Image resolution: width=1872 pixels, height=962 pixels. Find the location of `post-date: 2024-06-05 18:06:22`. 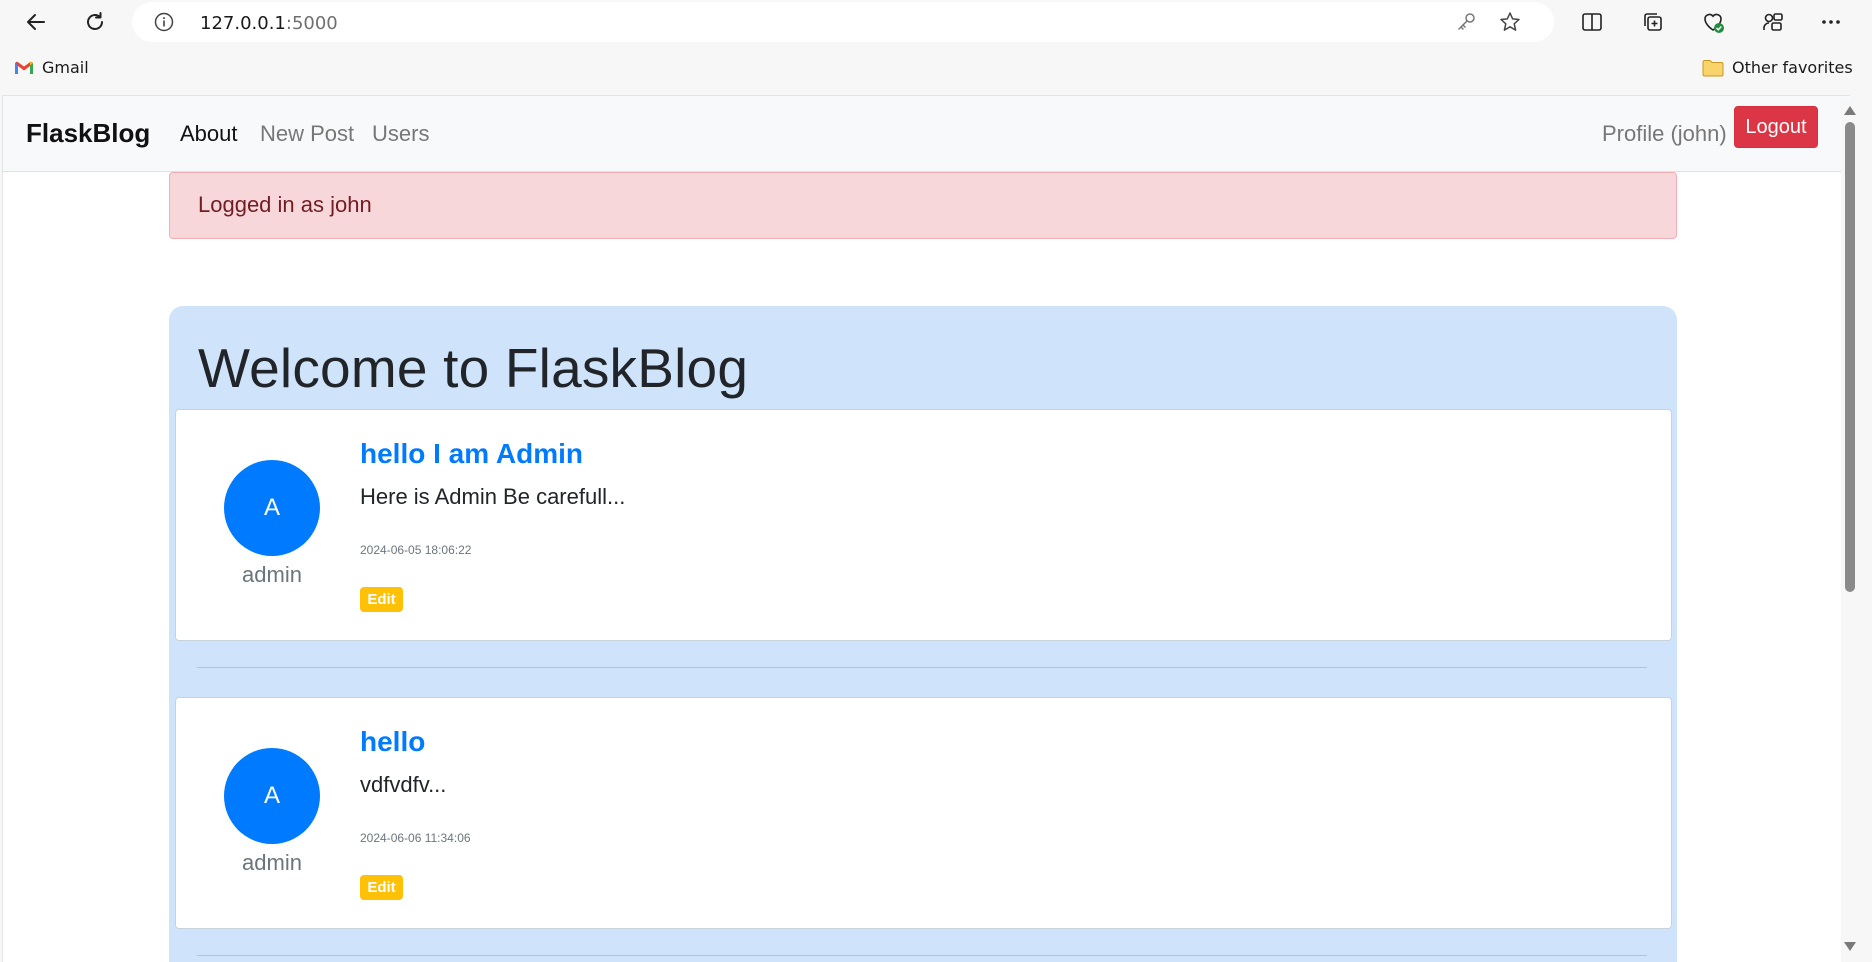

post-date: 2024-06-05 18:06:22 is located at coordinates (416, 550).